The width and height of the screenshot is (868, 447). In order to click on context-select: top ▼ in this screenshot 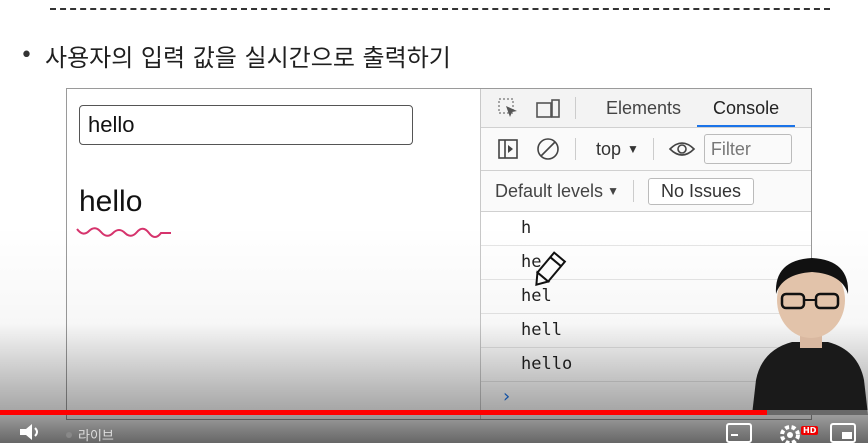, I will do `click(617, 149)`.